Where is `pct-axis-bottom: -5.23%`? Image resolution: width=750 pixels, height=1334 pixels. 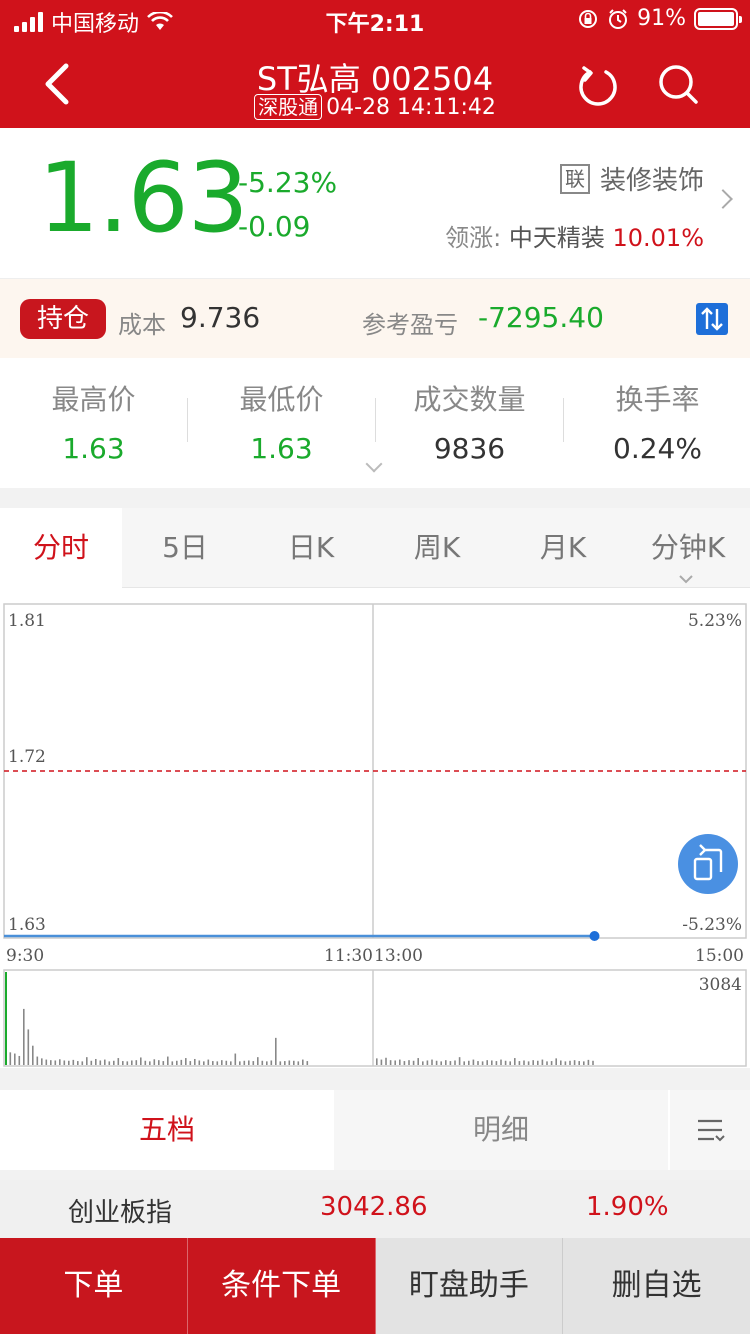 pct-axis-bottom: -5.23% is located at coordinates (712, 925).